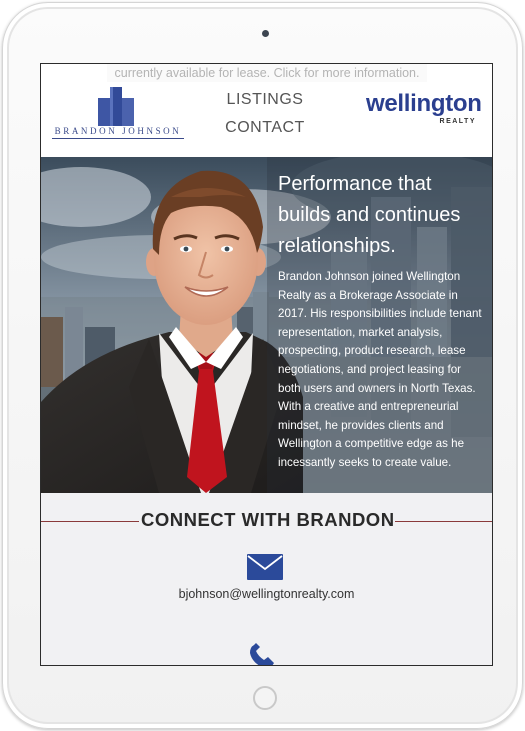  What do you see at coordinates (424, 103) in the screenshot?
I see `company-logo-word: wellington` at bounding box center [424, 103].